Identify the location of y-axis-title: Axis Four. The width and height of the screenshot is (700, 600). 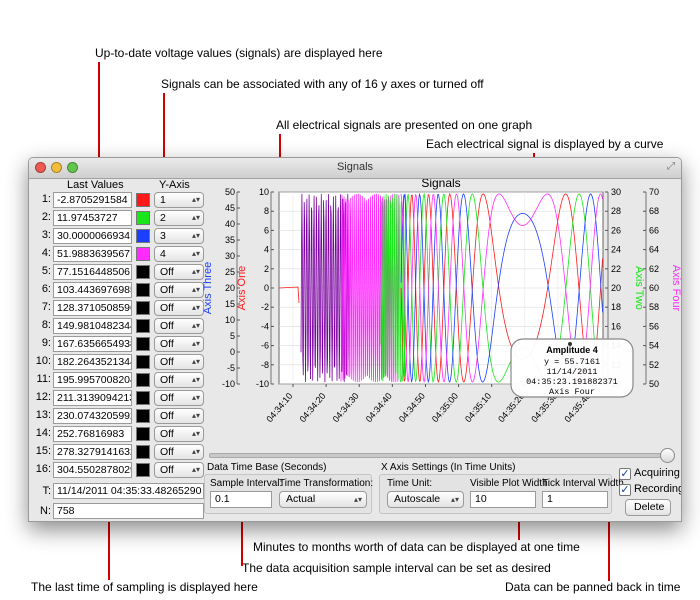
(675, 288).